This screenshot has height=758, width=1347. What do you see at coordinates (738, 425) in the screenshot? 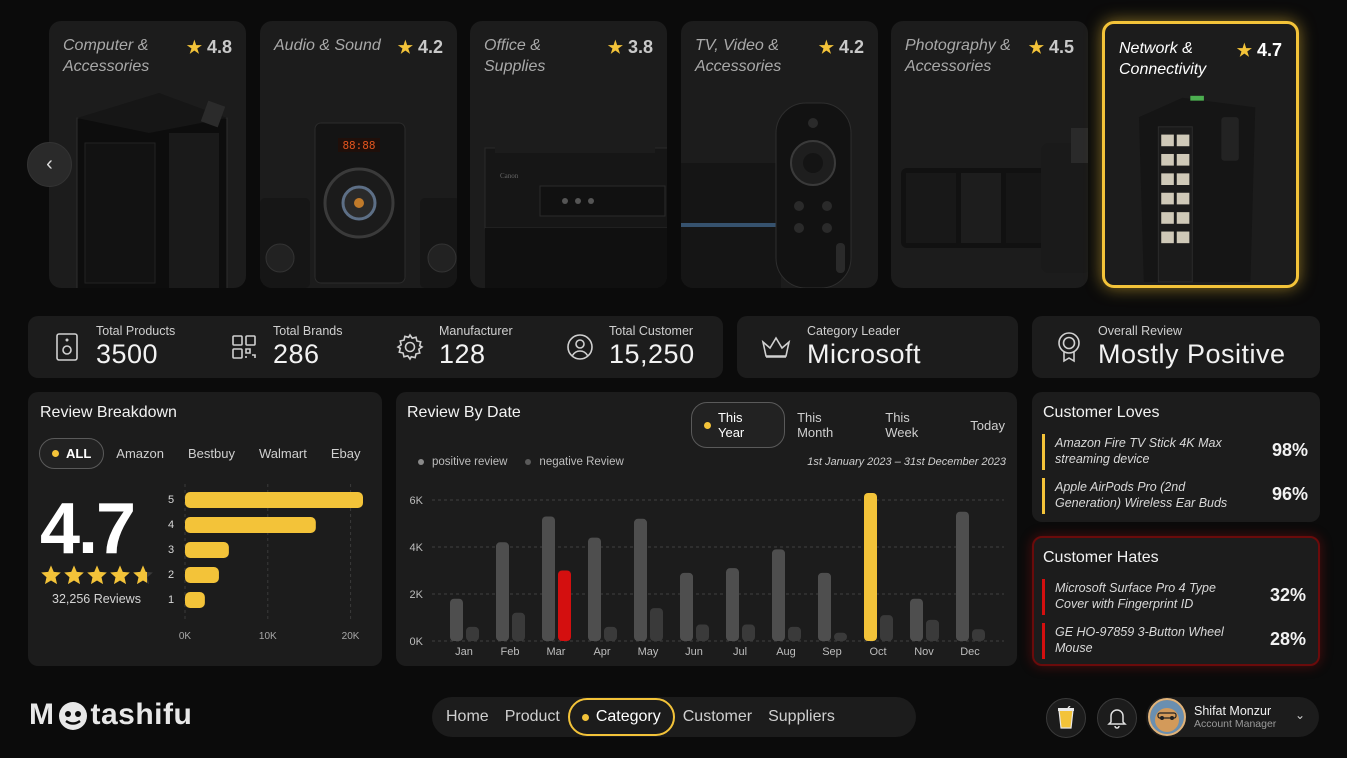
I see `tab-this-year: This Year` at bounding box center [738, 425].